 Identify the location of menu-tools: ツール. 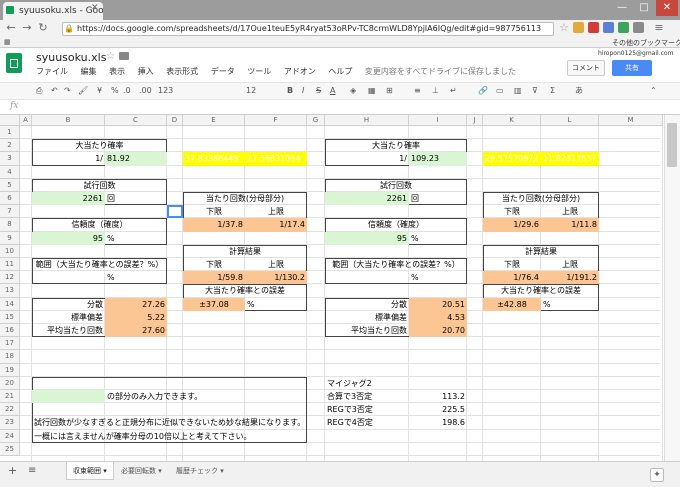
(259, 71).